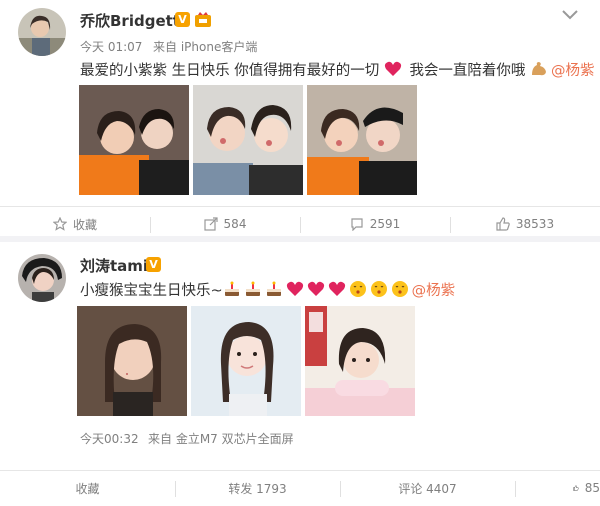 The width and height of the screenshot is (600, 506). I want to click on flexed-biceps-icon, so click(539, 69).